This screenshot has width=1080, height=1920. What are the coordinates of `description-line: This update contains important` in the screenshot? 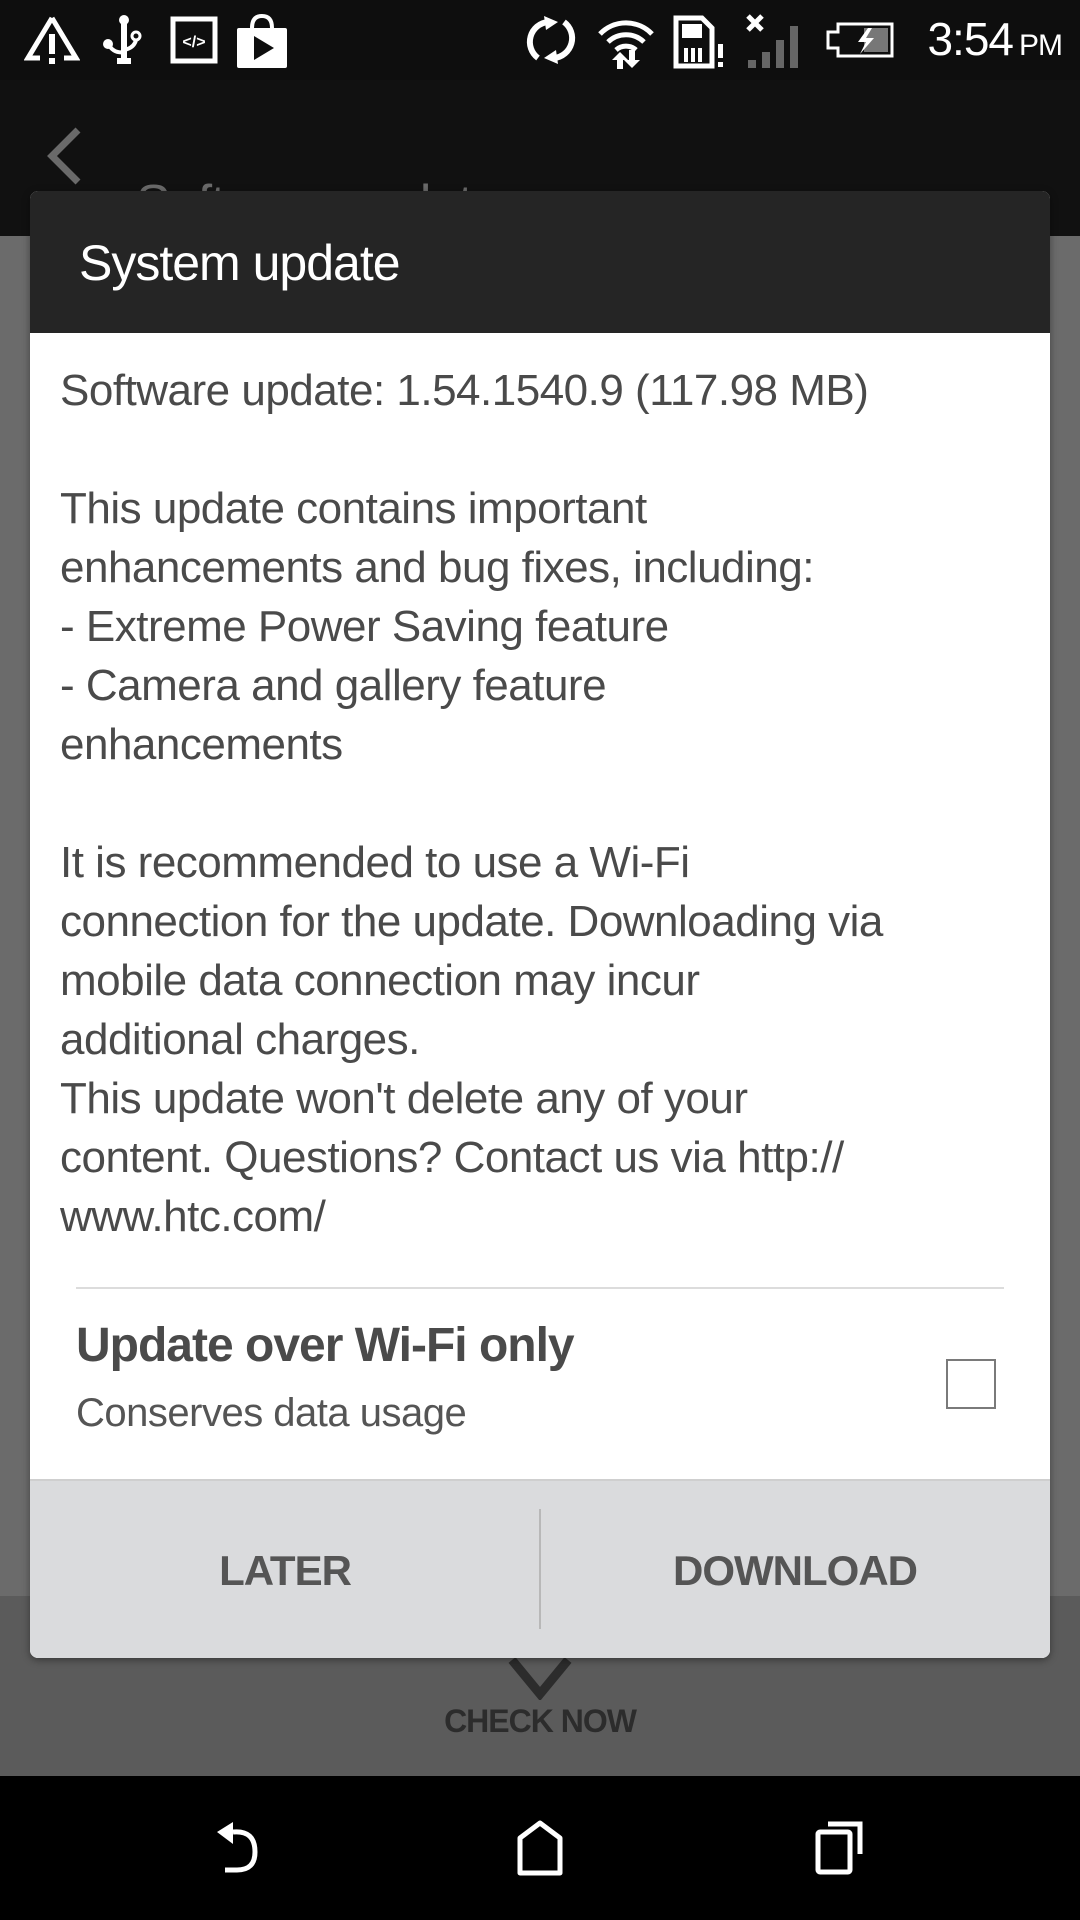 It's located at (353, 508).